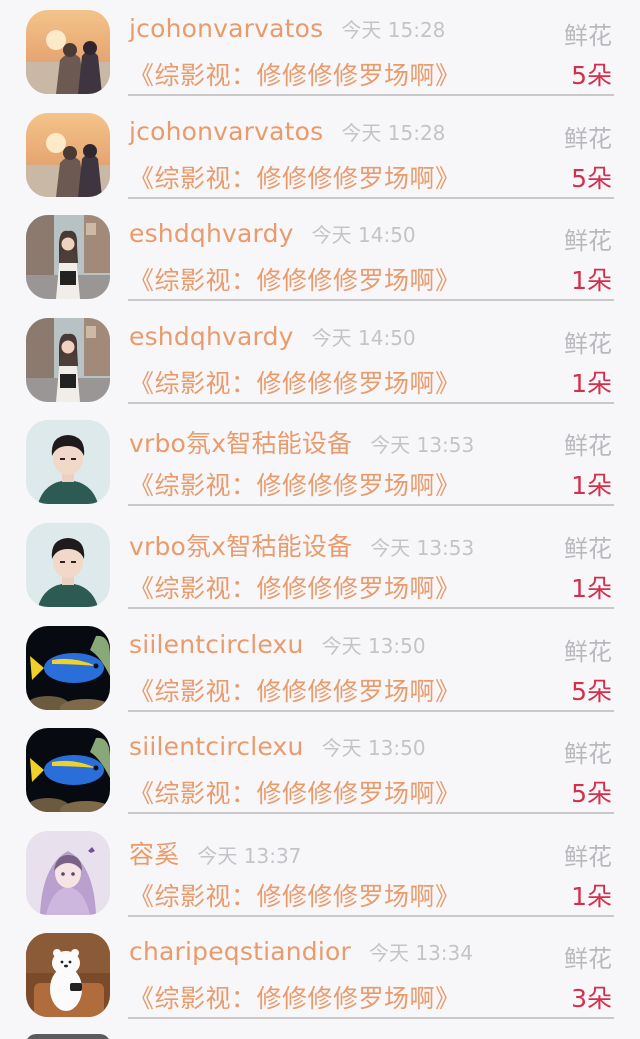 The height and width of the screenshot is (1039, 640). I want to click on next-row-avatar-peek, so click(68, 1036).